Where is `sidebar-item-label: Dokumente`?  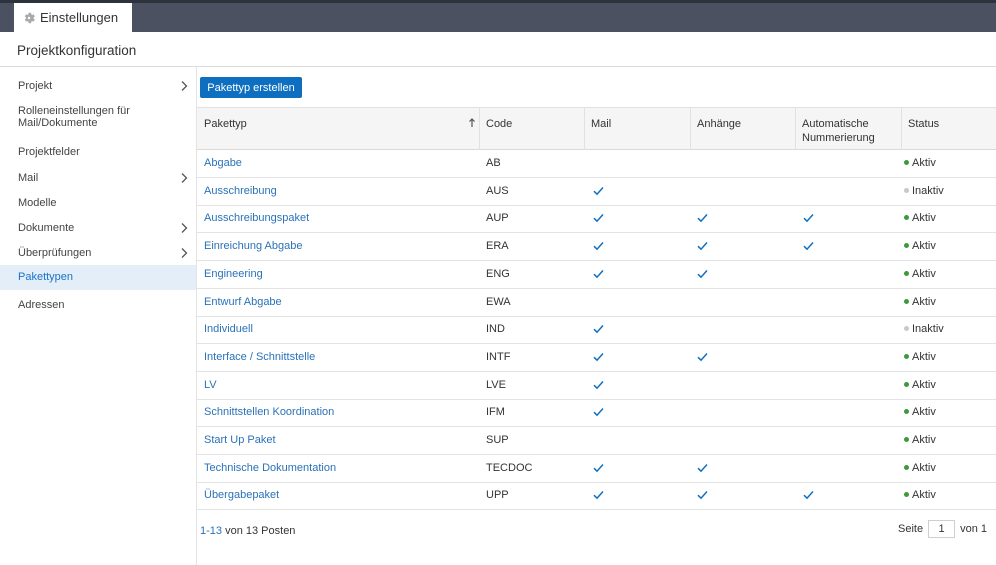
sidebar-item-label: Dokumente is located at coordinates (46, 228).